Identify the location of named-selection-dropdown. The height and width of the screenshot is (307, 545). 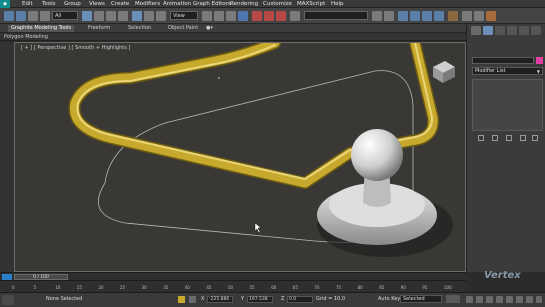
(336, 15).